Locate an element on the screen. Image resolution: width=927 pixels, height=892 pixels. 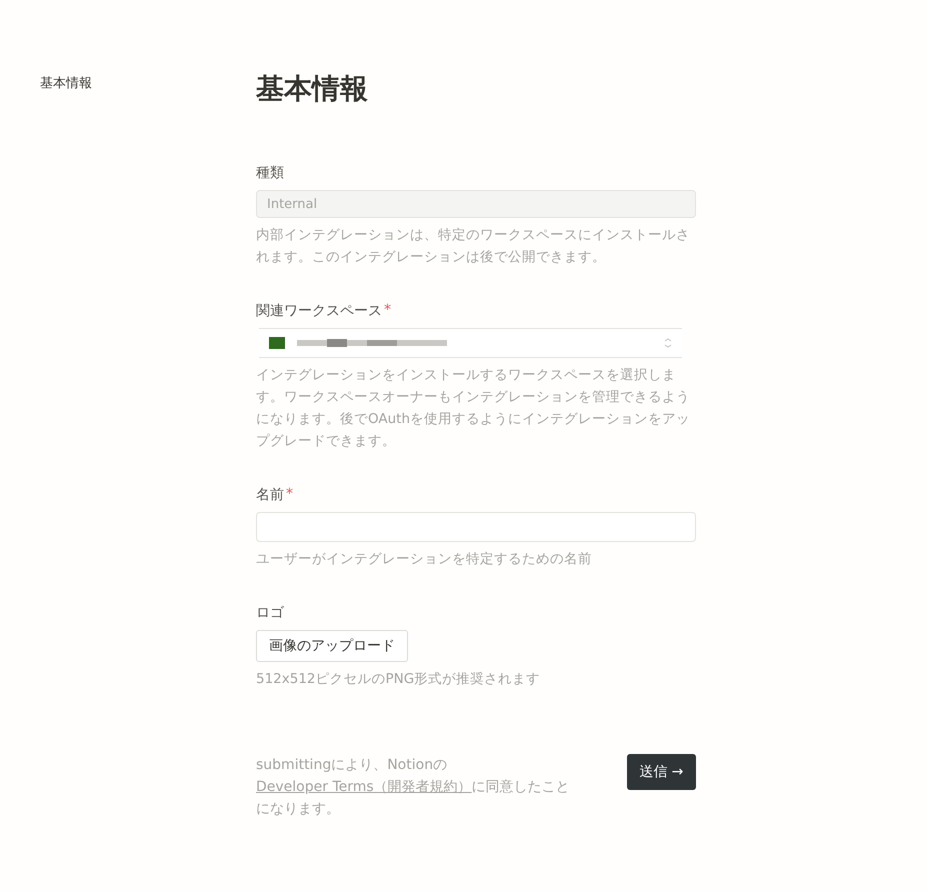
page-title: 基本情報 is located at coordinates (312, 89).